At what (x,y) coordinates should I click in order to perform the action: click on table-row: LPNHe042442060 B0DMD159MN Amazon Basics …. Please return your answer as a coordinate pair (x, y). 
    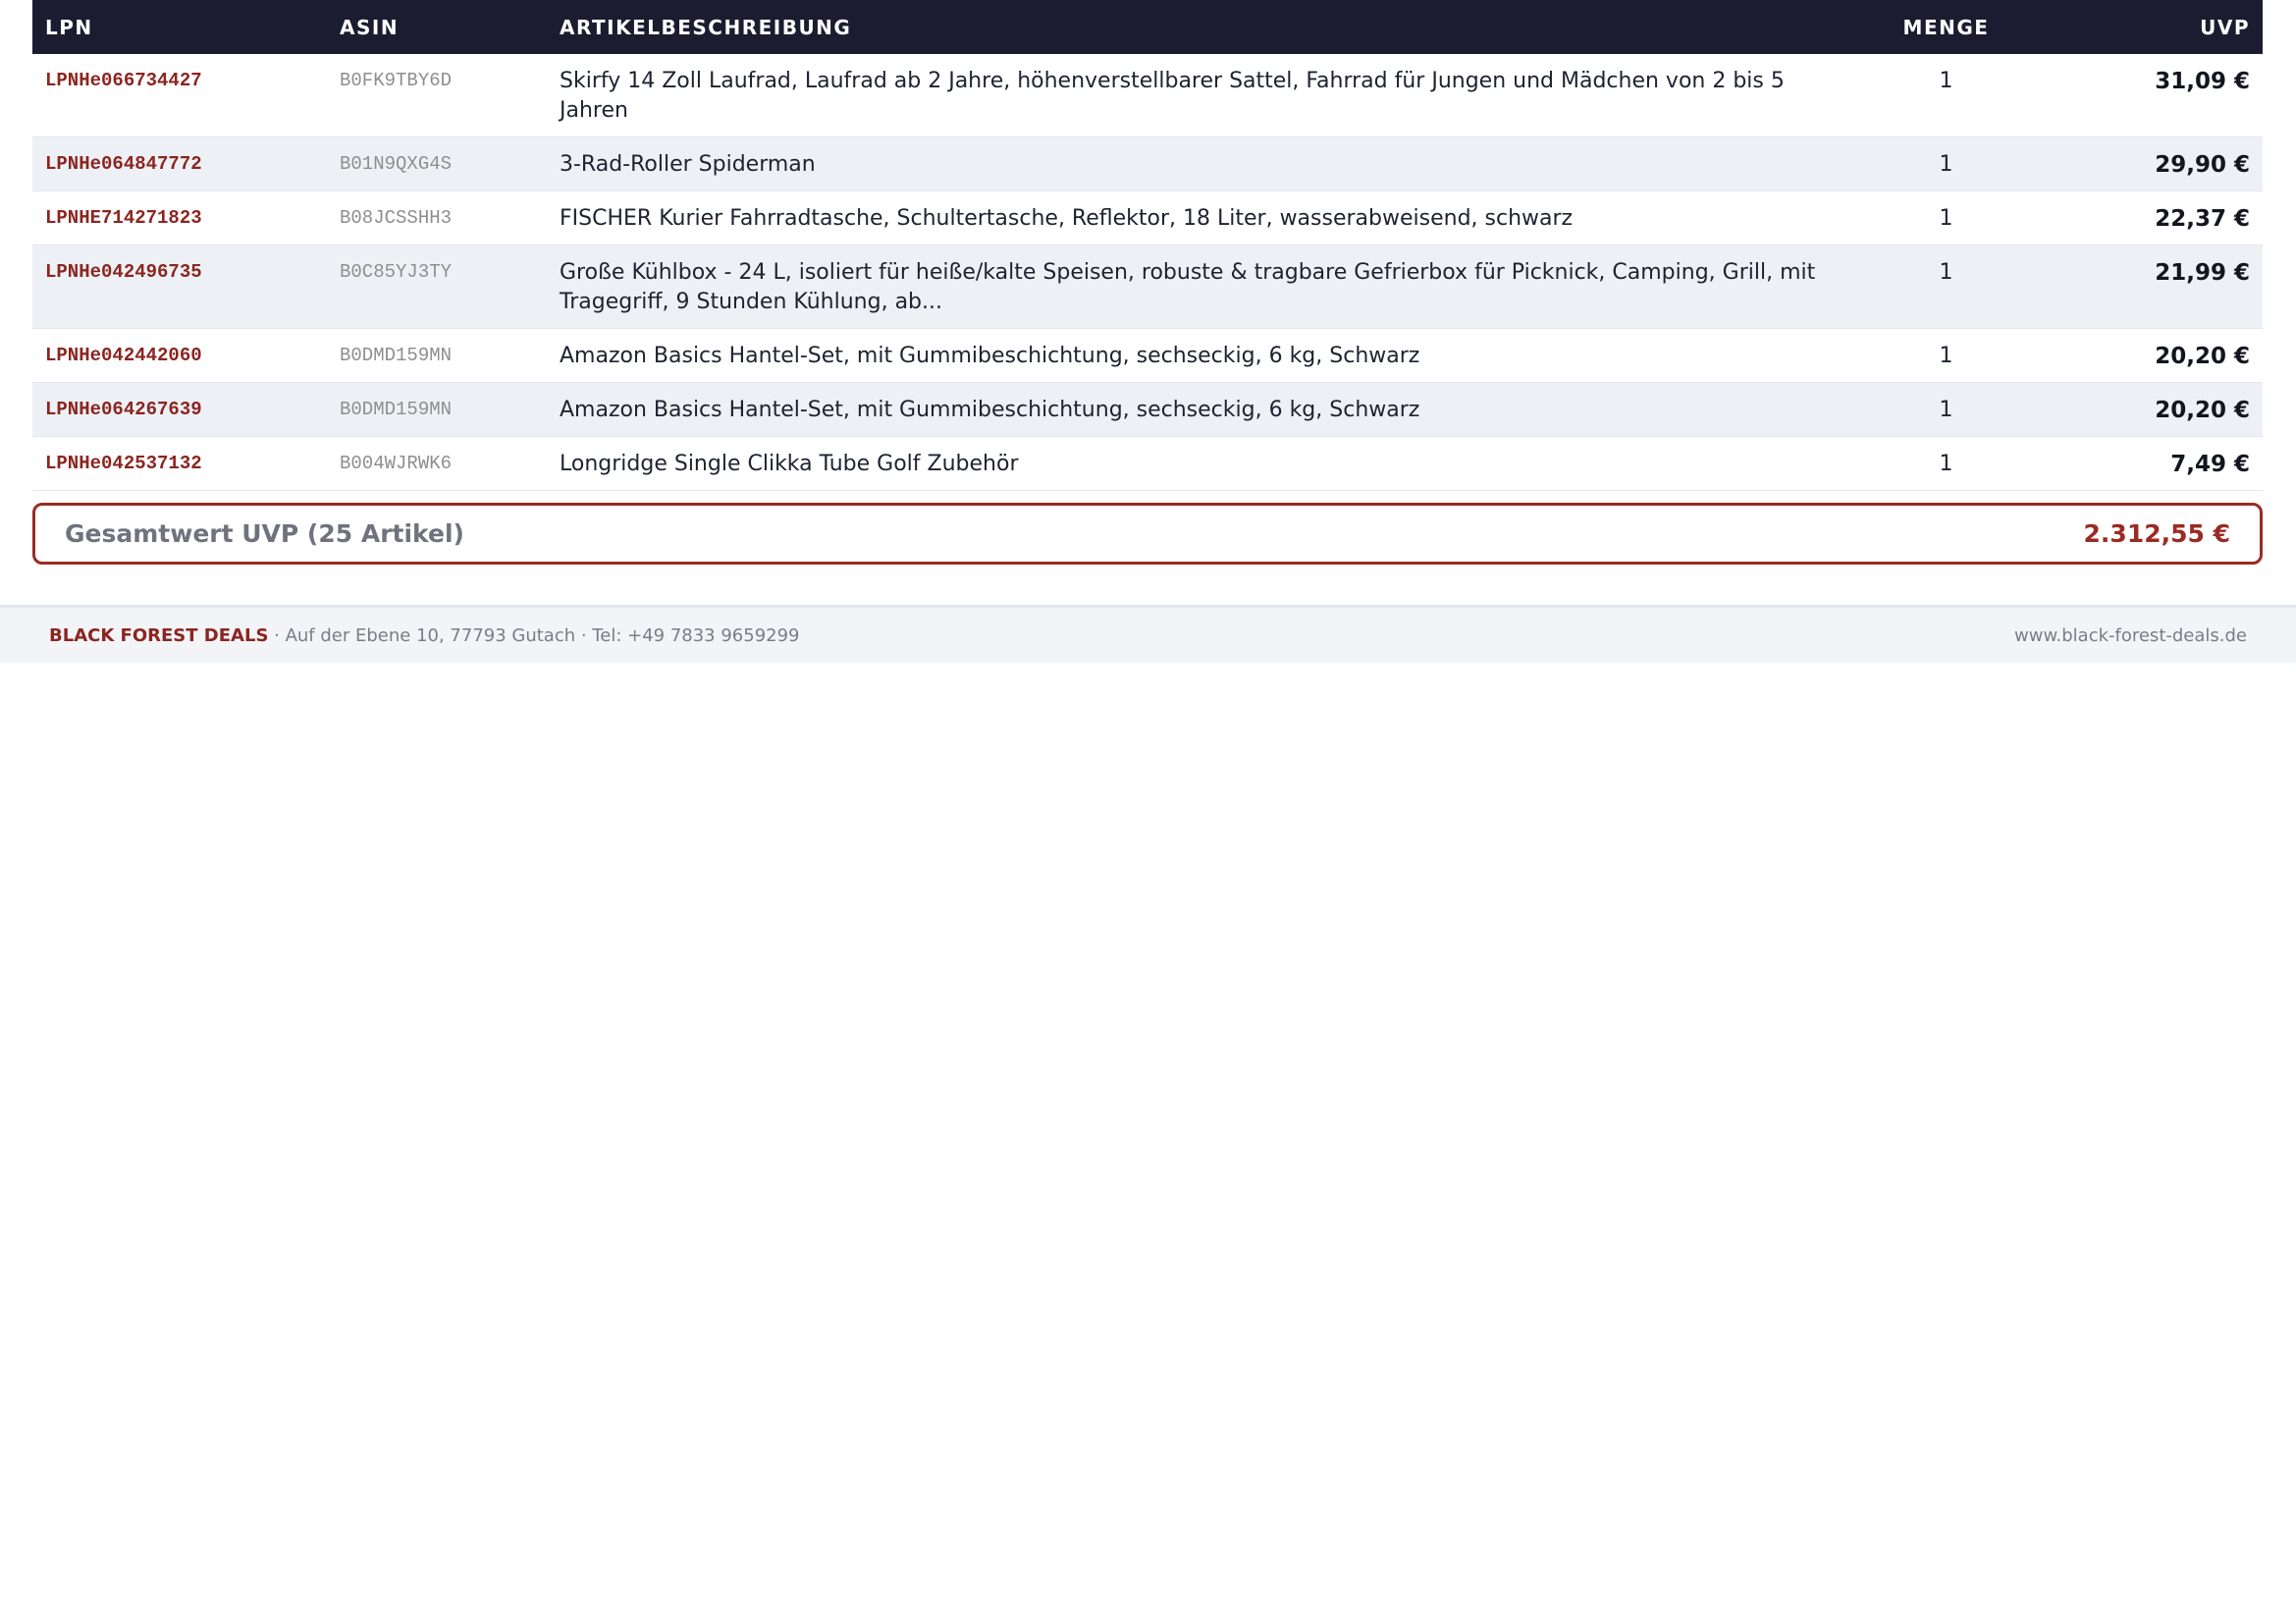
    Looking at the image, I should click on (1147, 356).